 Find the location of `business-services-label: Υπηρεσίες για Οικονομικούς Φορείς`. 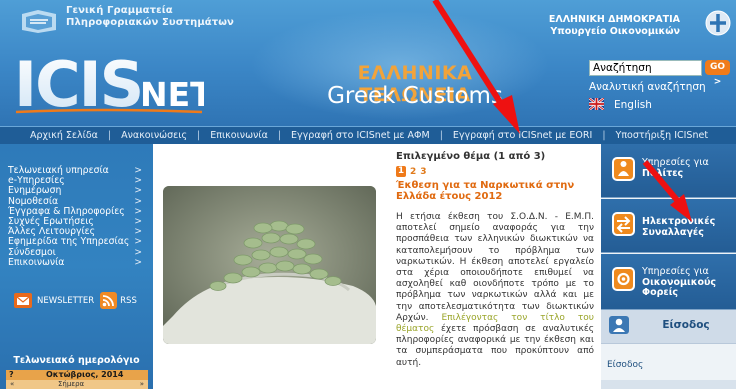

business-services-label: Υπηρεσίες για Οικονομικούς Φορείς is located at coordinates (688, 282).